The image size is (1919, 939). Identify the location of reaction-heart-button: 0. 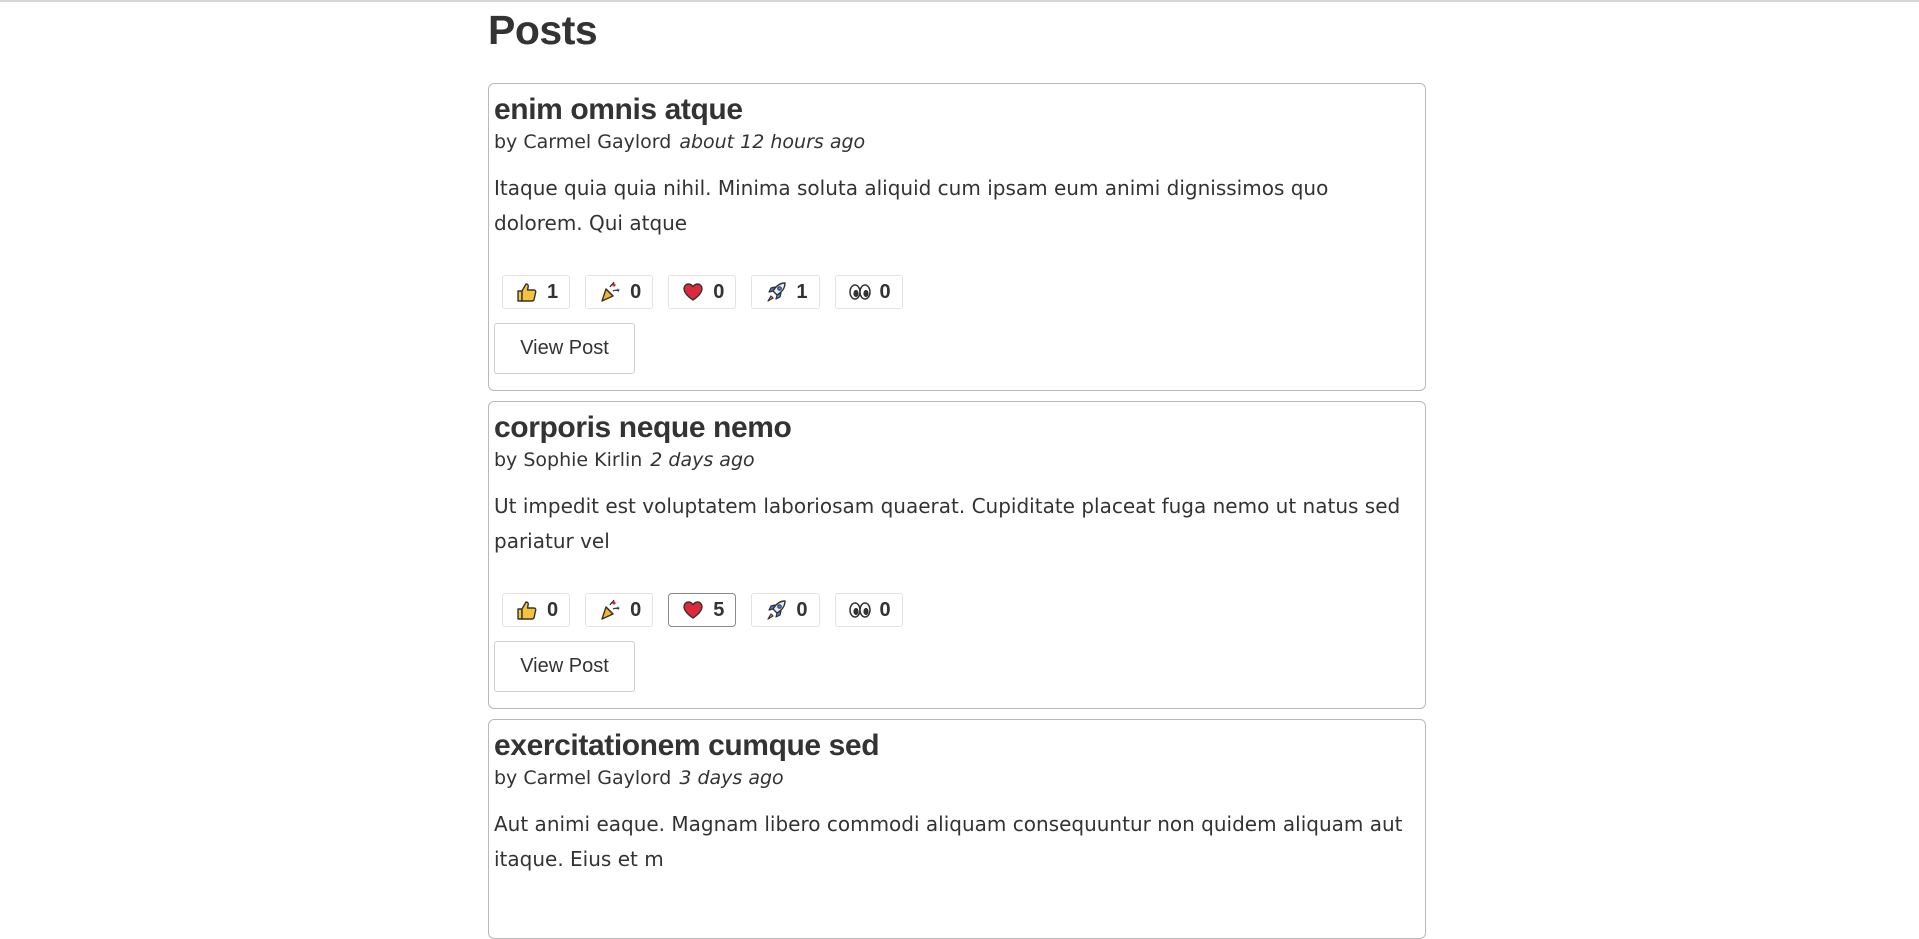
(702, 292).